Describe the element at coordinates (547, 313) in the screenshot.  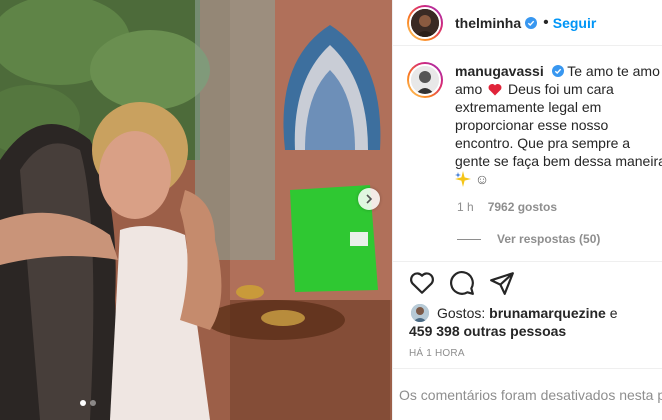
I see `liker-username: brunamarquezine` at that location.